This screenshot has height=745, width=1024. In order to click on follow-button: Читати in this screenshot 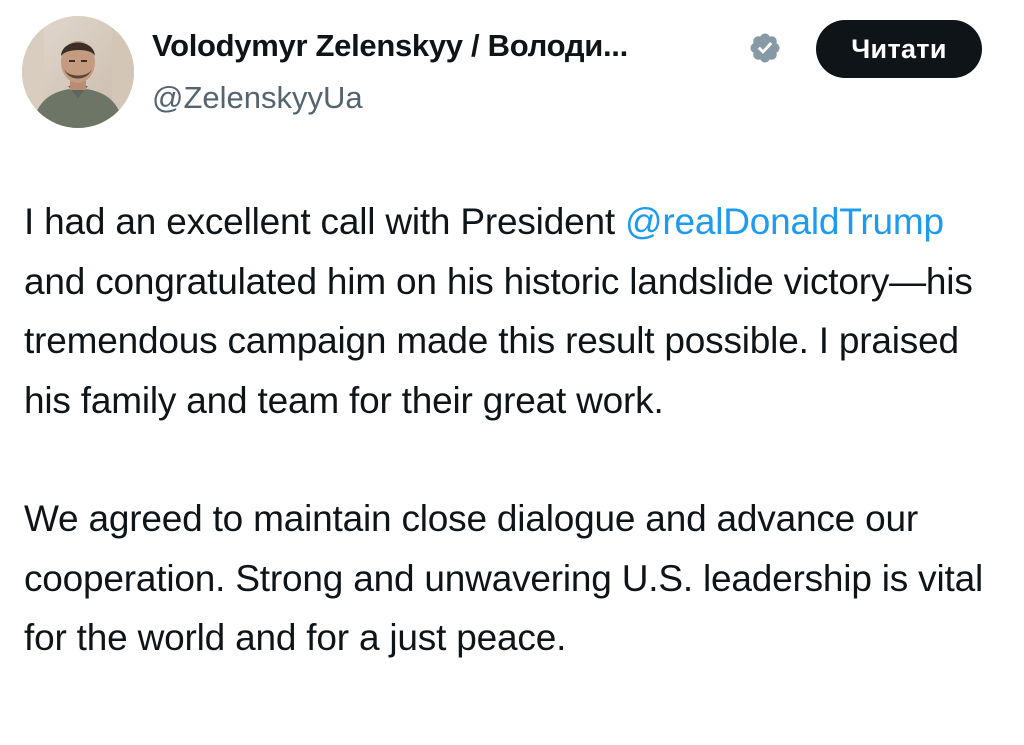, I will do `click(899, 49)`.